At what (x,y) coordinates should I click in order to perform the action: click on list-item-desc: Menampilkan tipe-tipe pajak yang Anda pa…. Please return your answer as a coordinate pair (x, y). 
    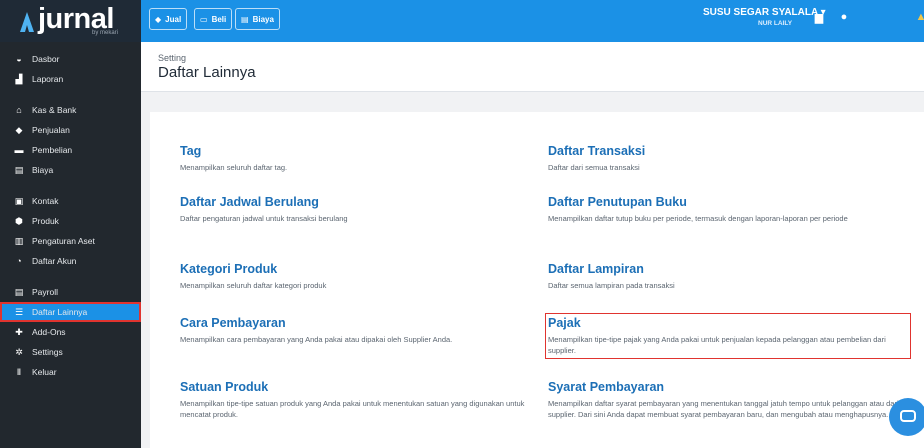
    Looking at the image, I should click on (717, 345).